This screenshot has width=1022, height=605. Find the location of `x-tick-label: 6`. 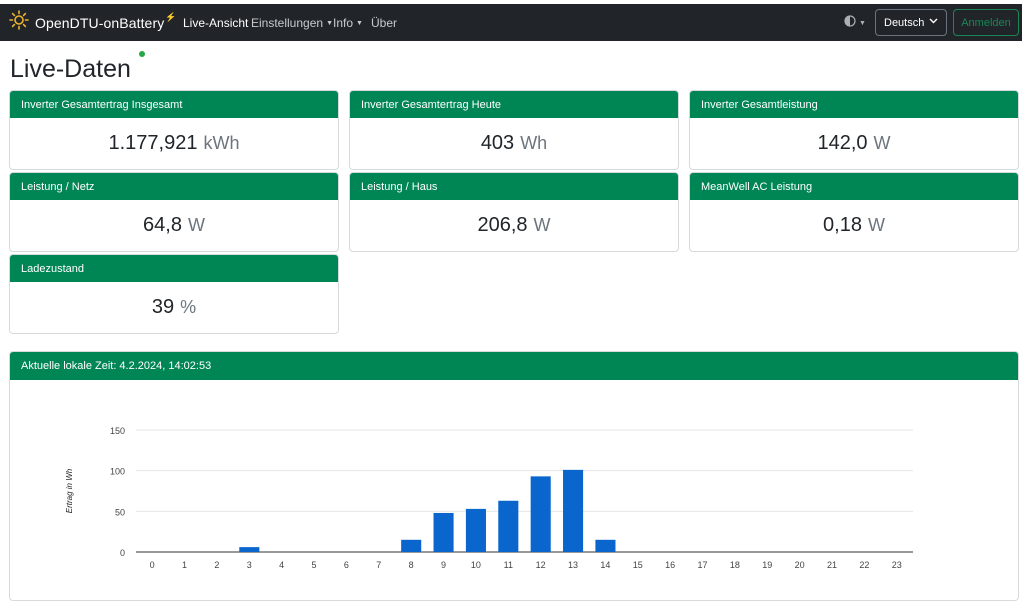

x-tick-label: 6 is located at coordinates (346, 565).